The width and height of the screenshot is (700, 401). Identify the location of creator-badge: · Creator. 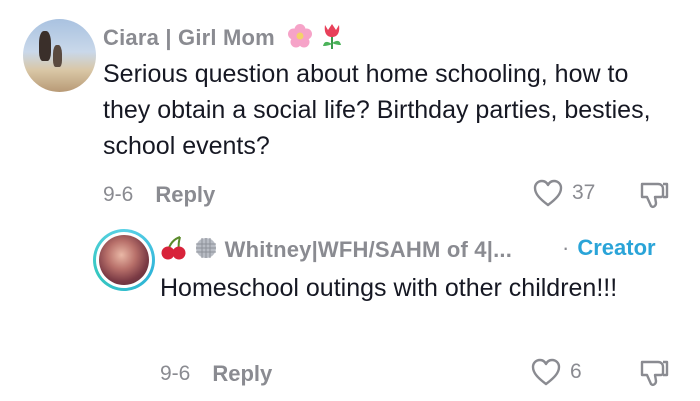
(609, 247).